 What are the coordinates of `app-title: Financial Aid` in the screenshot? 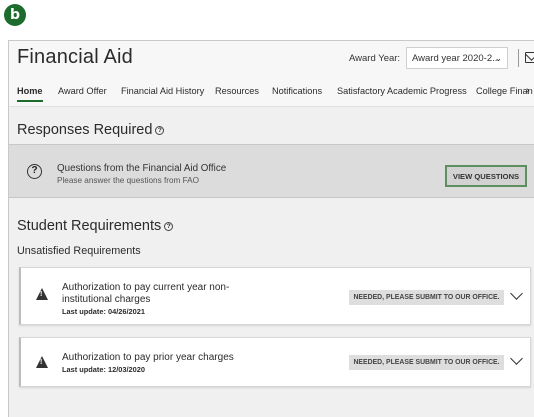 It's located at (75, 57).